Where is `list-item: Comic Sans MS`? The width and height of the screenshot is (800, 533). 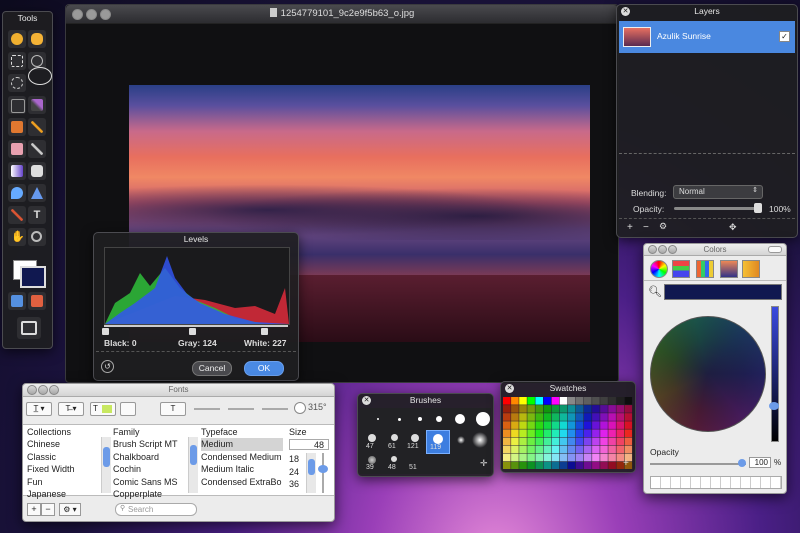 list-item: Comic Sans MS is located at coordinates (153, 482).